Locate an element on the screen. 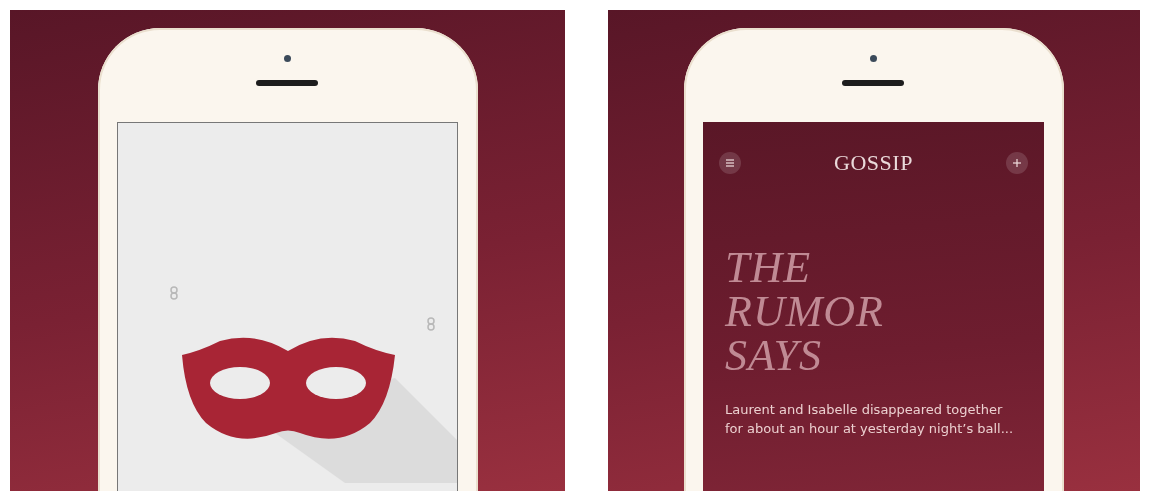 This screenshot has height=491, width=1149. plus-icon is located at coordinates (1017, 163).